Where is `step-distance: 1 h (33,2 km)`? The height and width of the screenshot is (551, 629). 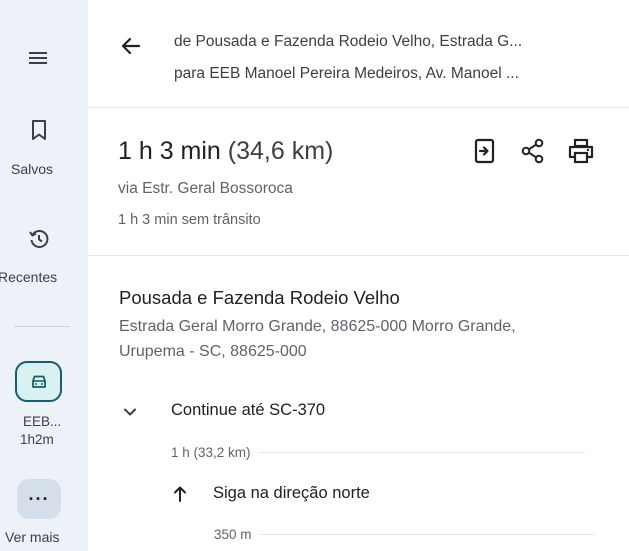
step-distance: 1 h (33,2 km) is located at coordinates (211, 452).